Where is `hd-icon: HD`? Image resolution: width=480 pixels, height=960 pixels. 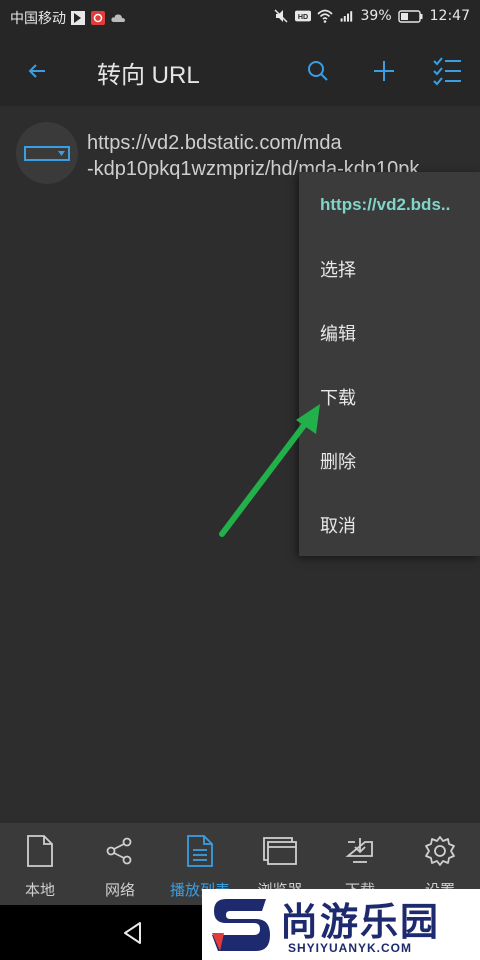 hd-icon: HD is located at coordinates (302, 16).